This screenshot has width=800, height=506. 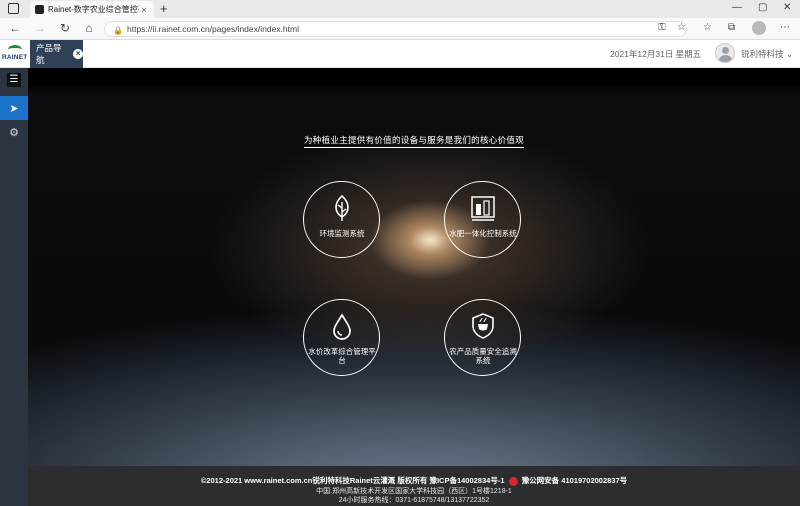 What do you see at coordinates (89, 28) in the screenshot?
I see `home-icon: ⌂` at bounding box center [89, 28].